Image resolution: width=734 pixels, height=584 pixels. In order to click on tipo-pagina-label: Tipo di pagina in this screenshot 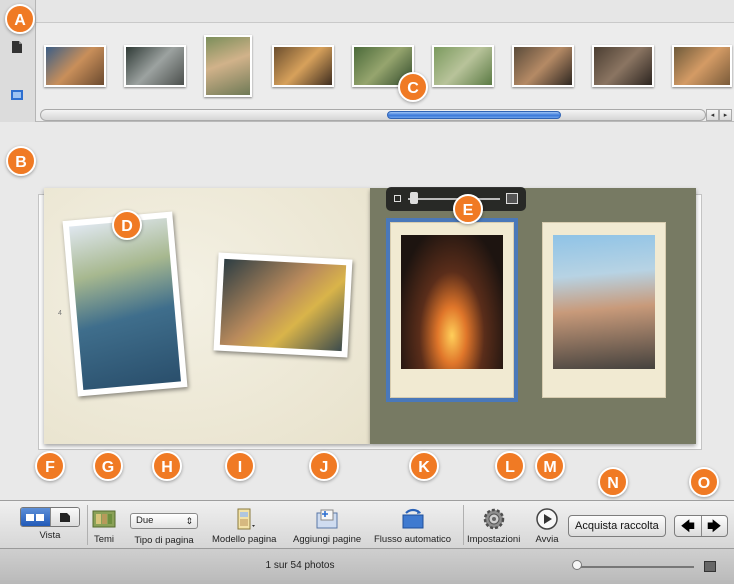, I will do `click(164, 540)`.